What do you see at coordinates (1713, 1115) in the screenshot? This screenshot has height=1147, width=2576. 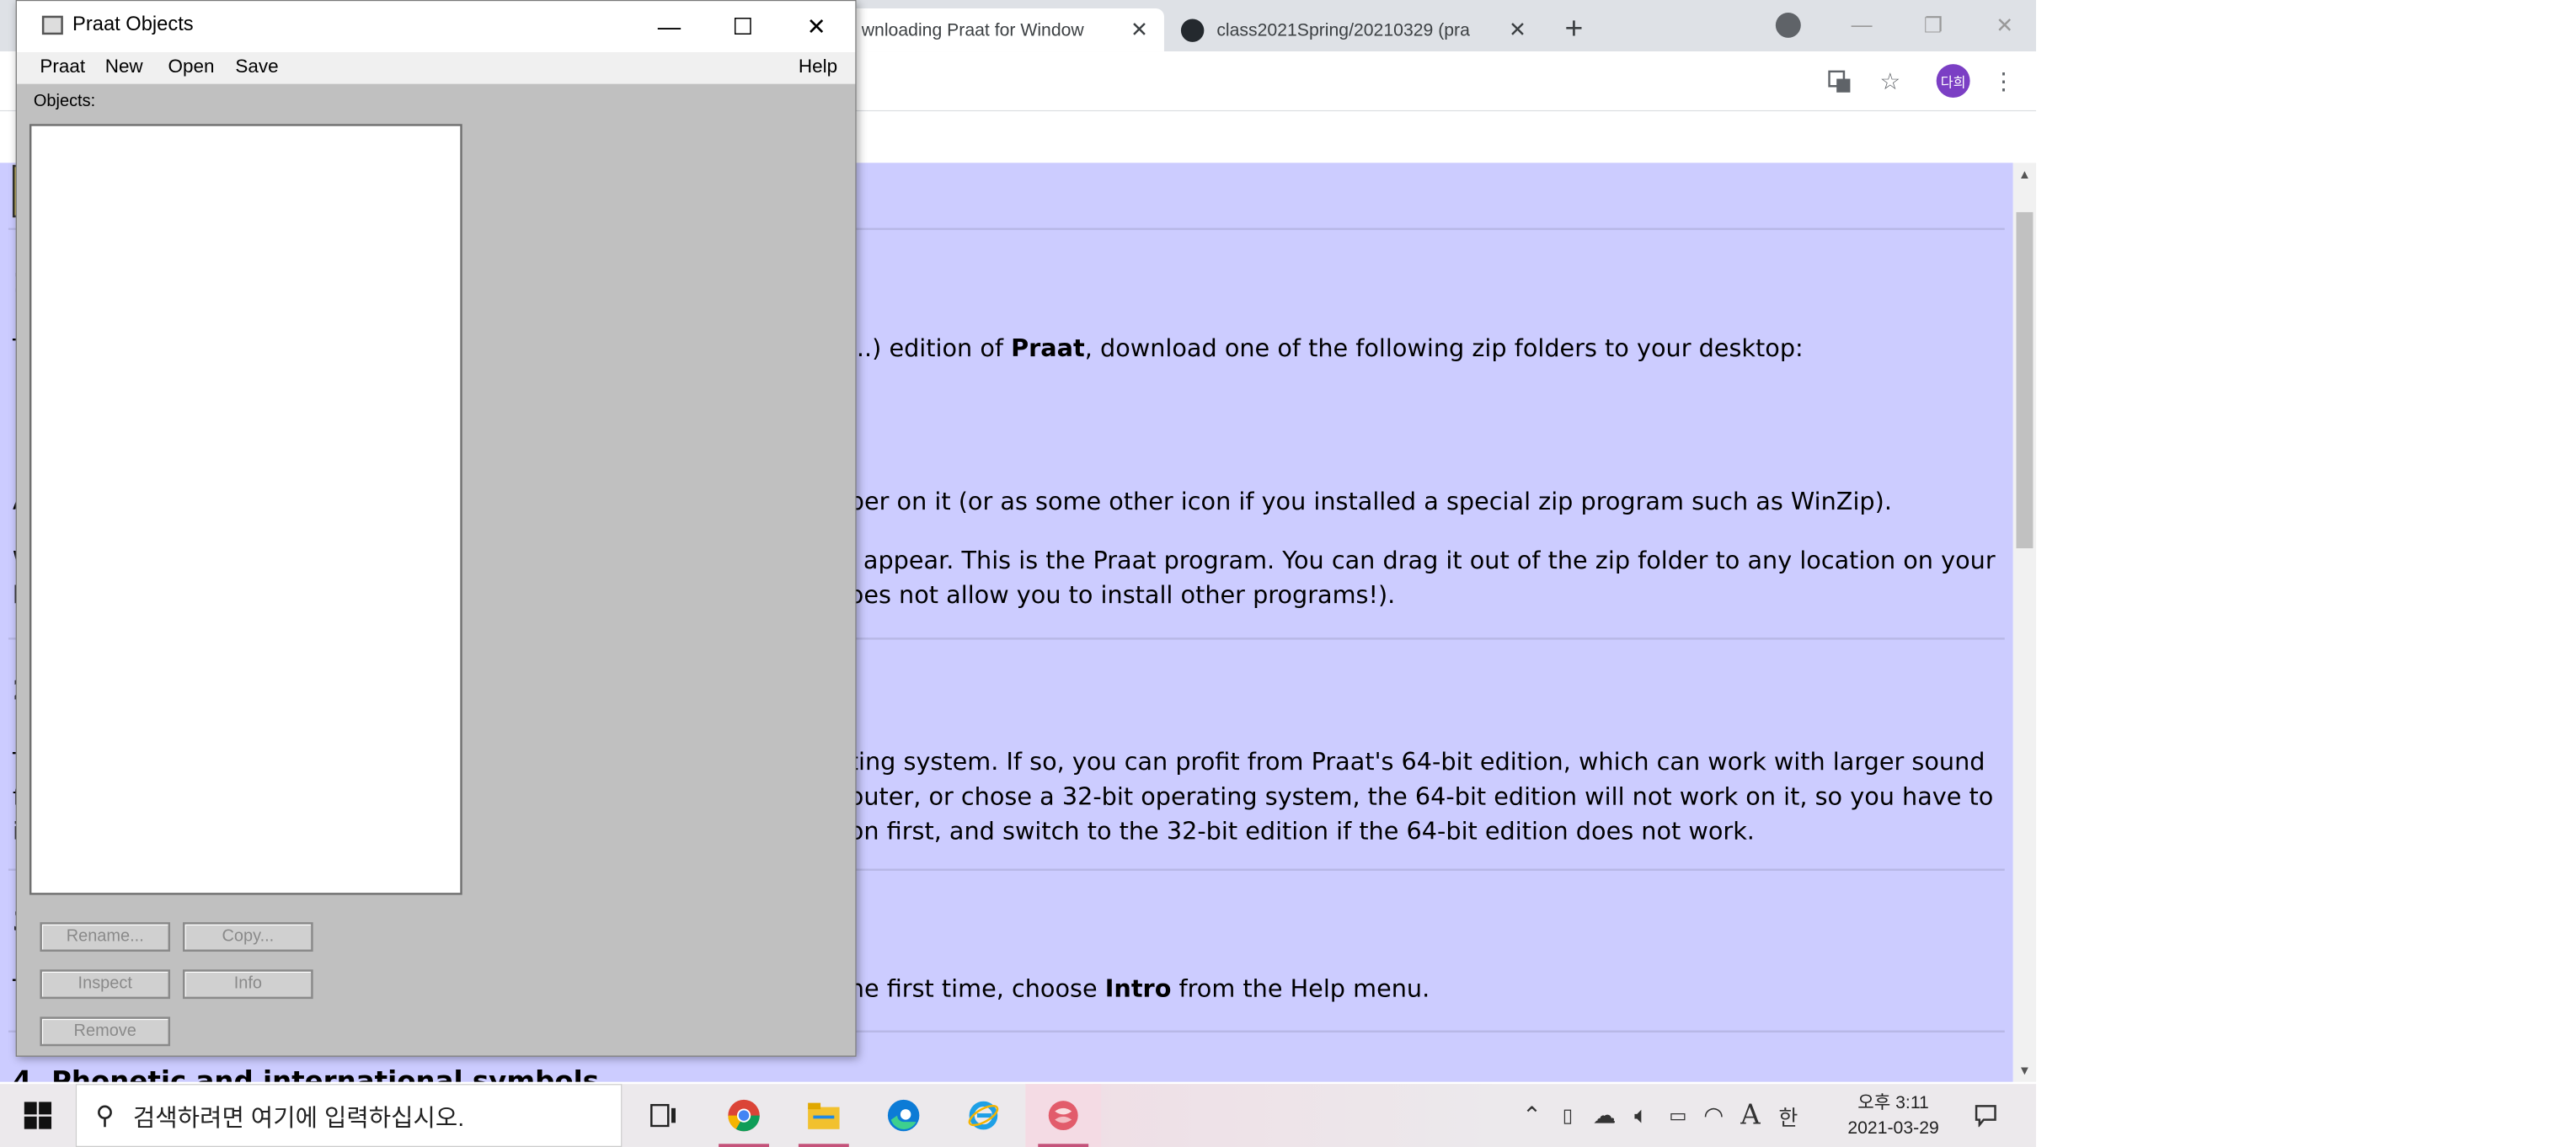 I see `wifi-icon: ◠` at bounding box center [1713, 1115].